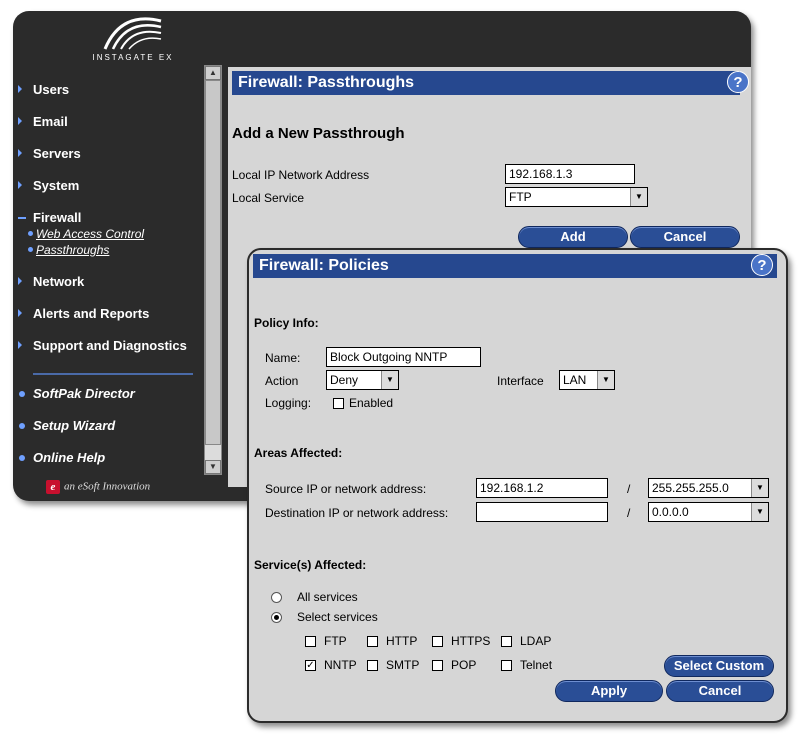 Image resolution: width=798 pixels, height=742 pixels. I want to click on service-checkbox-pop, so click(437, 665).